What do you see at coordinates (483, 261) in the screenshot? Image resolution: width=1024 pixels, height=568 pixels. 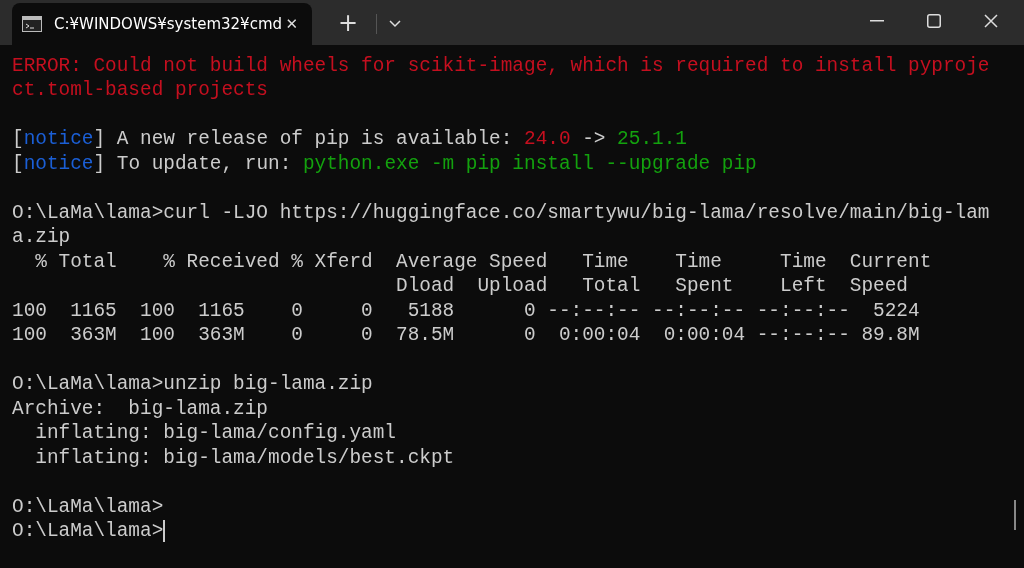 I see `terminal-text: % Total % Received % Xferd Average Speed Time Time Time Current` at bounding box center [483, 261].